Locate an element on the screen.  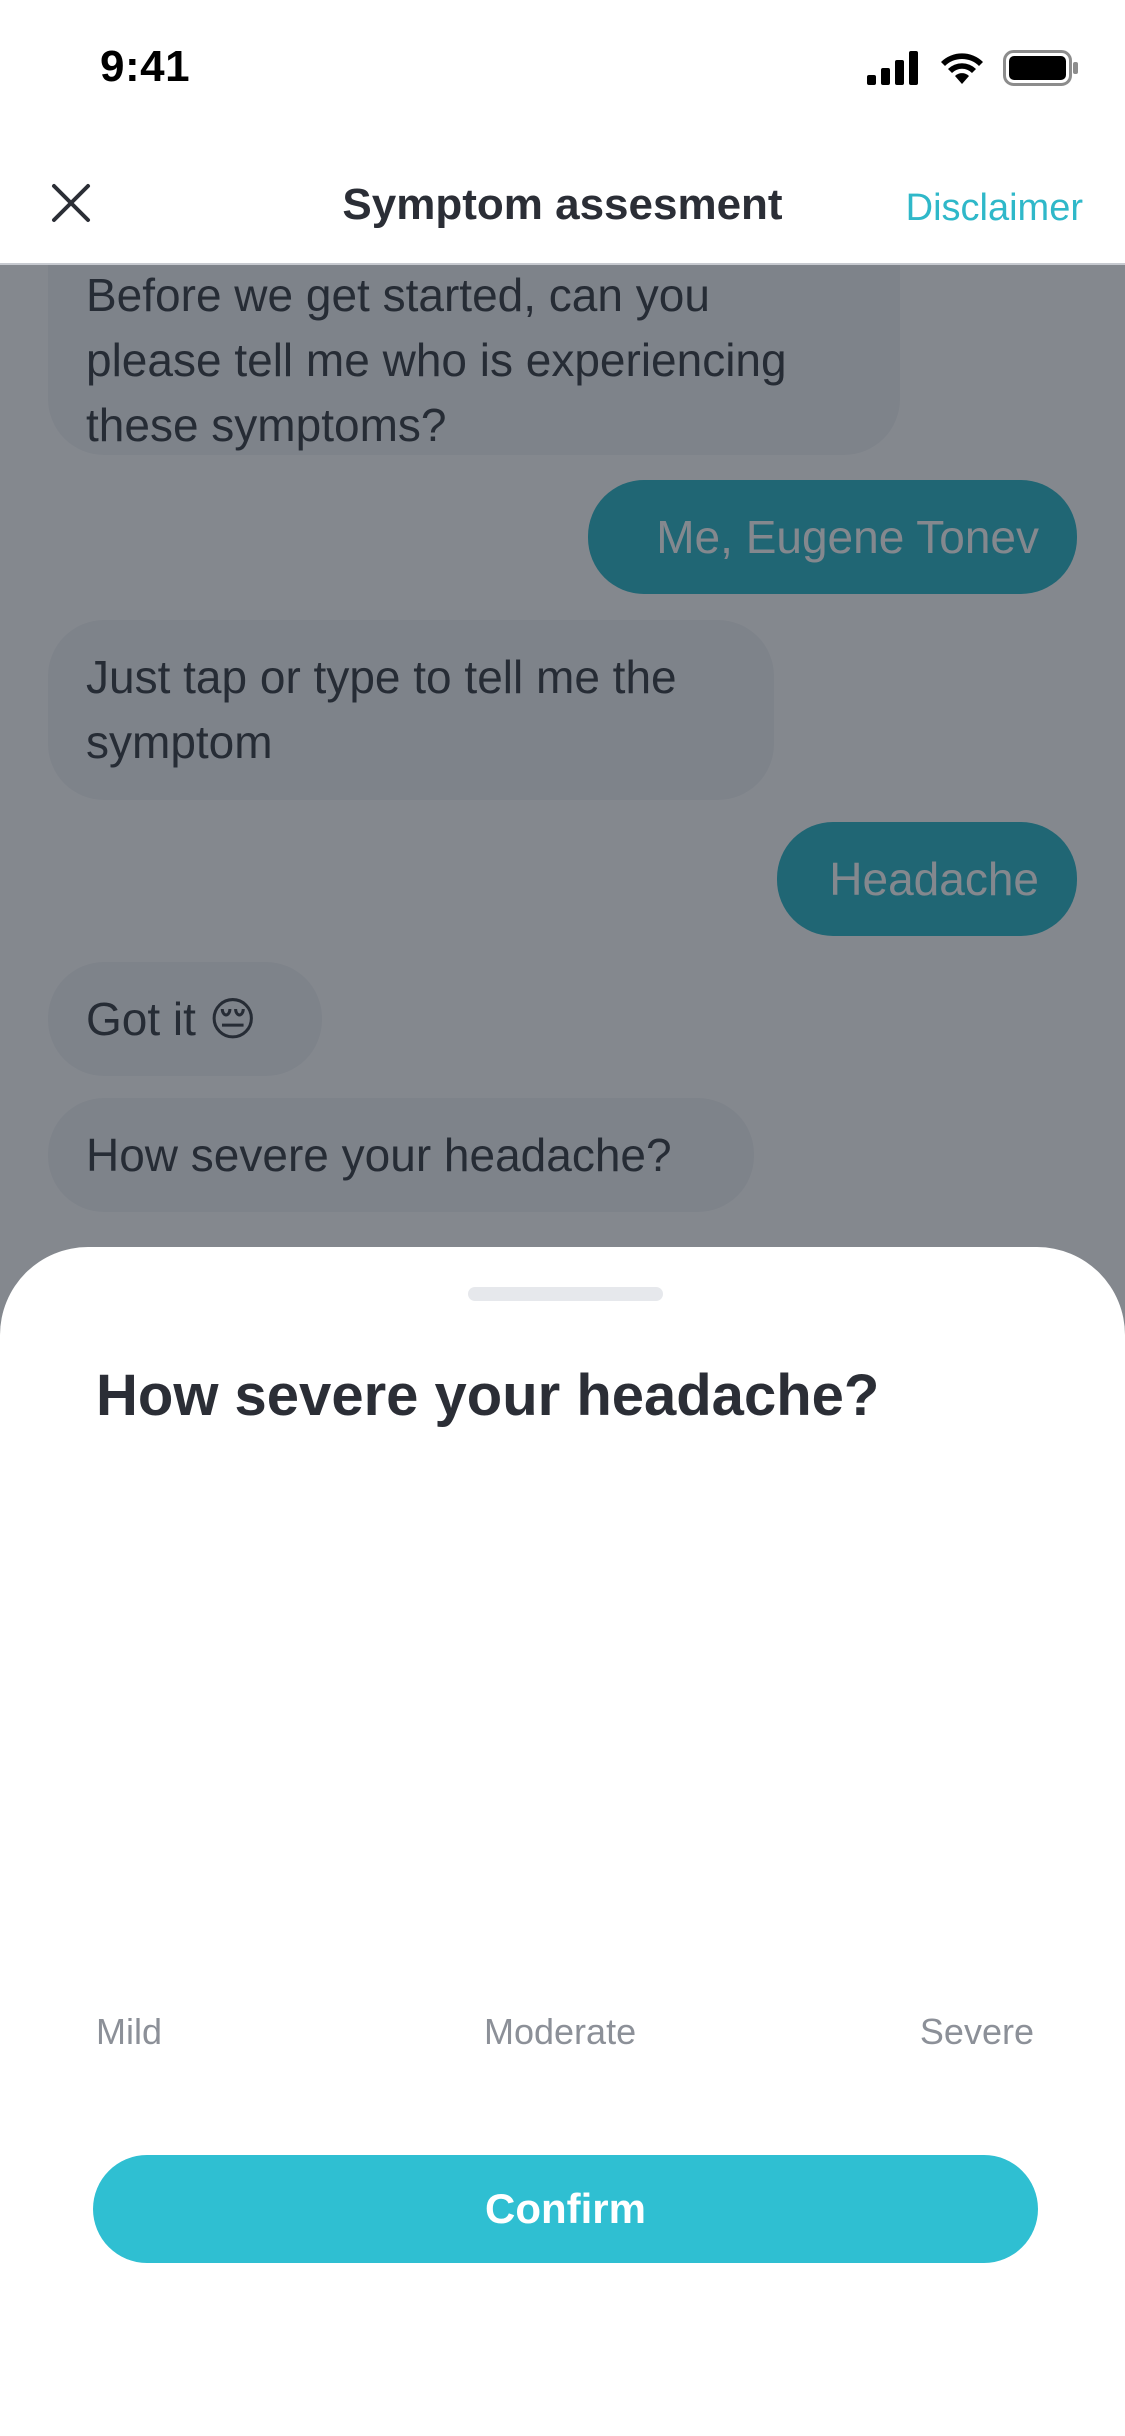
message-line: Before we get started, can you is located at coordinates (398, 295).